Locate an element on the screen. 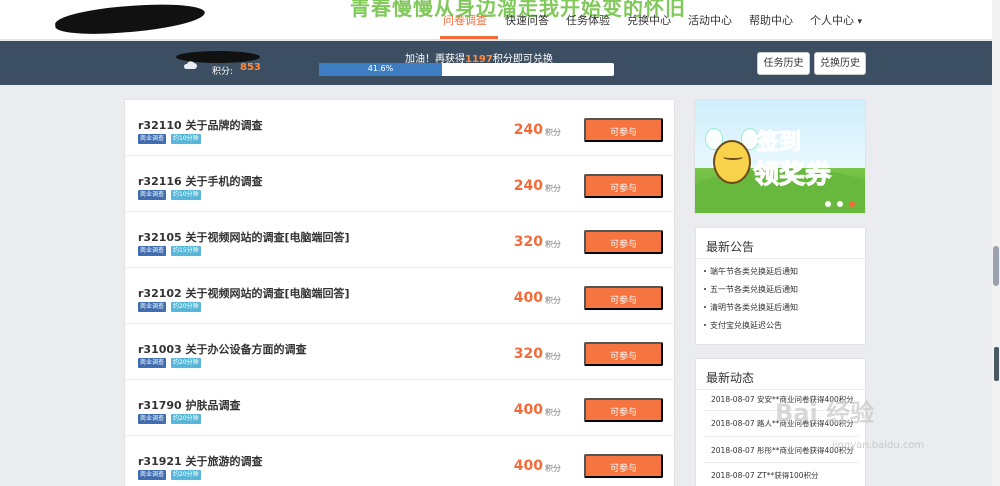 The image size is (1000, 486). survey-title: r32116 关于手机的调查 is located at coordinates (200, 181).